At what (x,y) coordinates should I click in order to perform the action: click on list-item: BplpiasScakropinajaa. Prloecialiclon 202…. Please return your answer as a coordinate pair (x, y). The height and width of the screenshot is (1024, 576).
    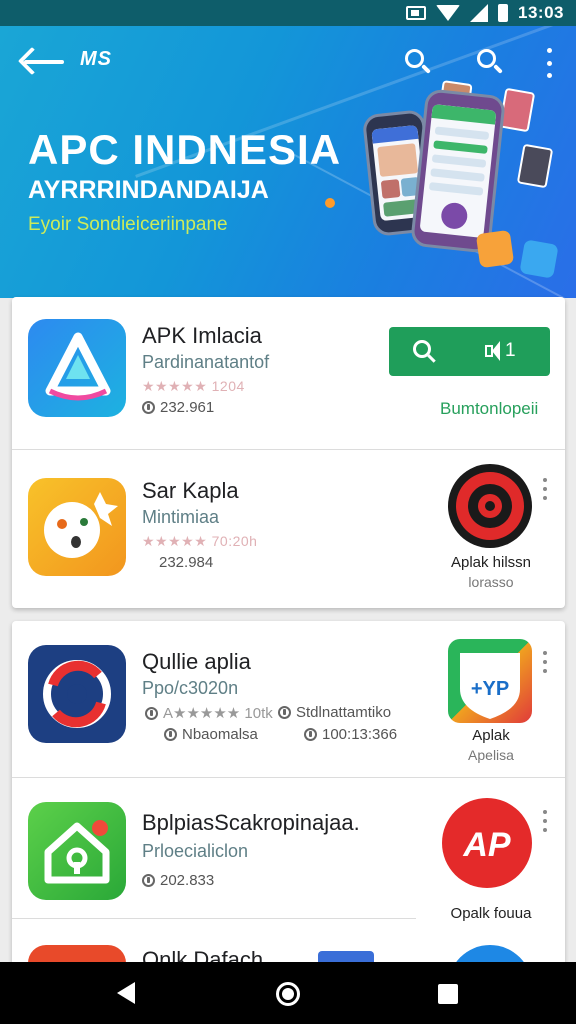
    Looking at the image, I should click on (288, 850).